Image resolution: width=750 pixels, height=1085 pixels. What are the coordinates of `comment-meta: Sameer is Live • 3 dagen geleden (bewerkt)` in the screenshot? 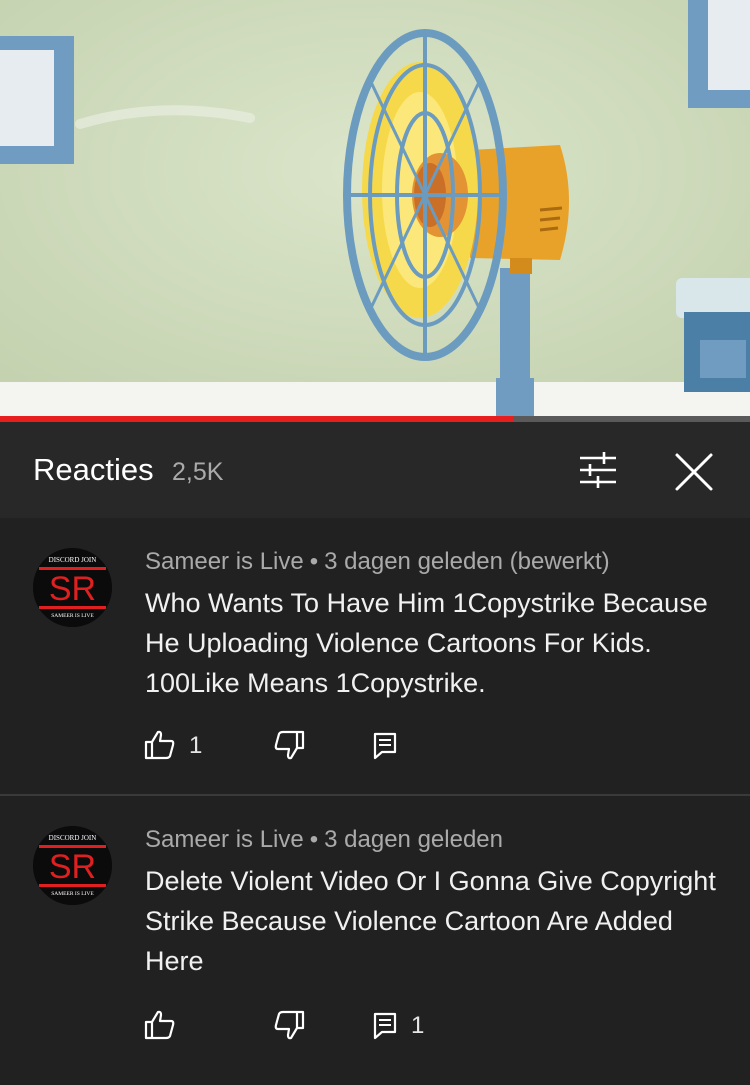 It's located at (377, 562).